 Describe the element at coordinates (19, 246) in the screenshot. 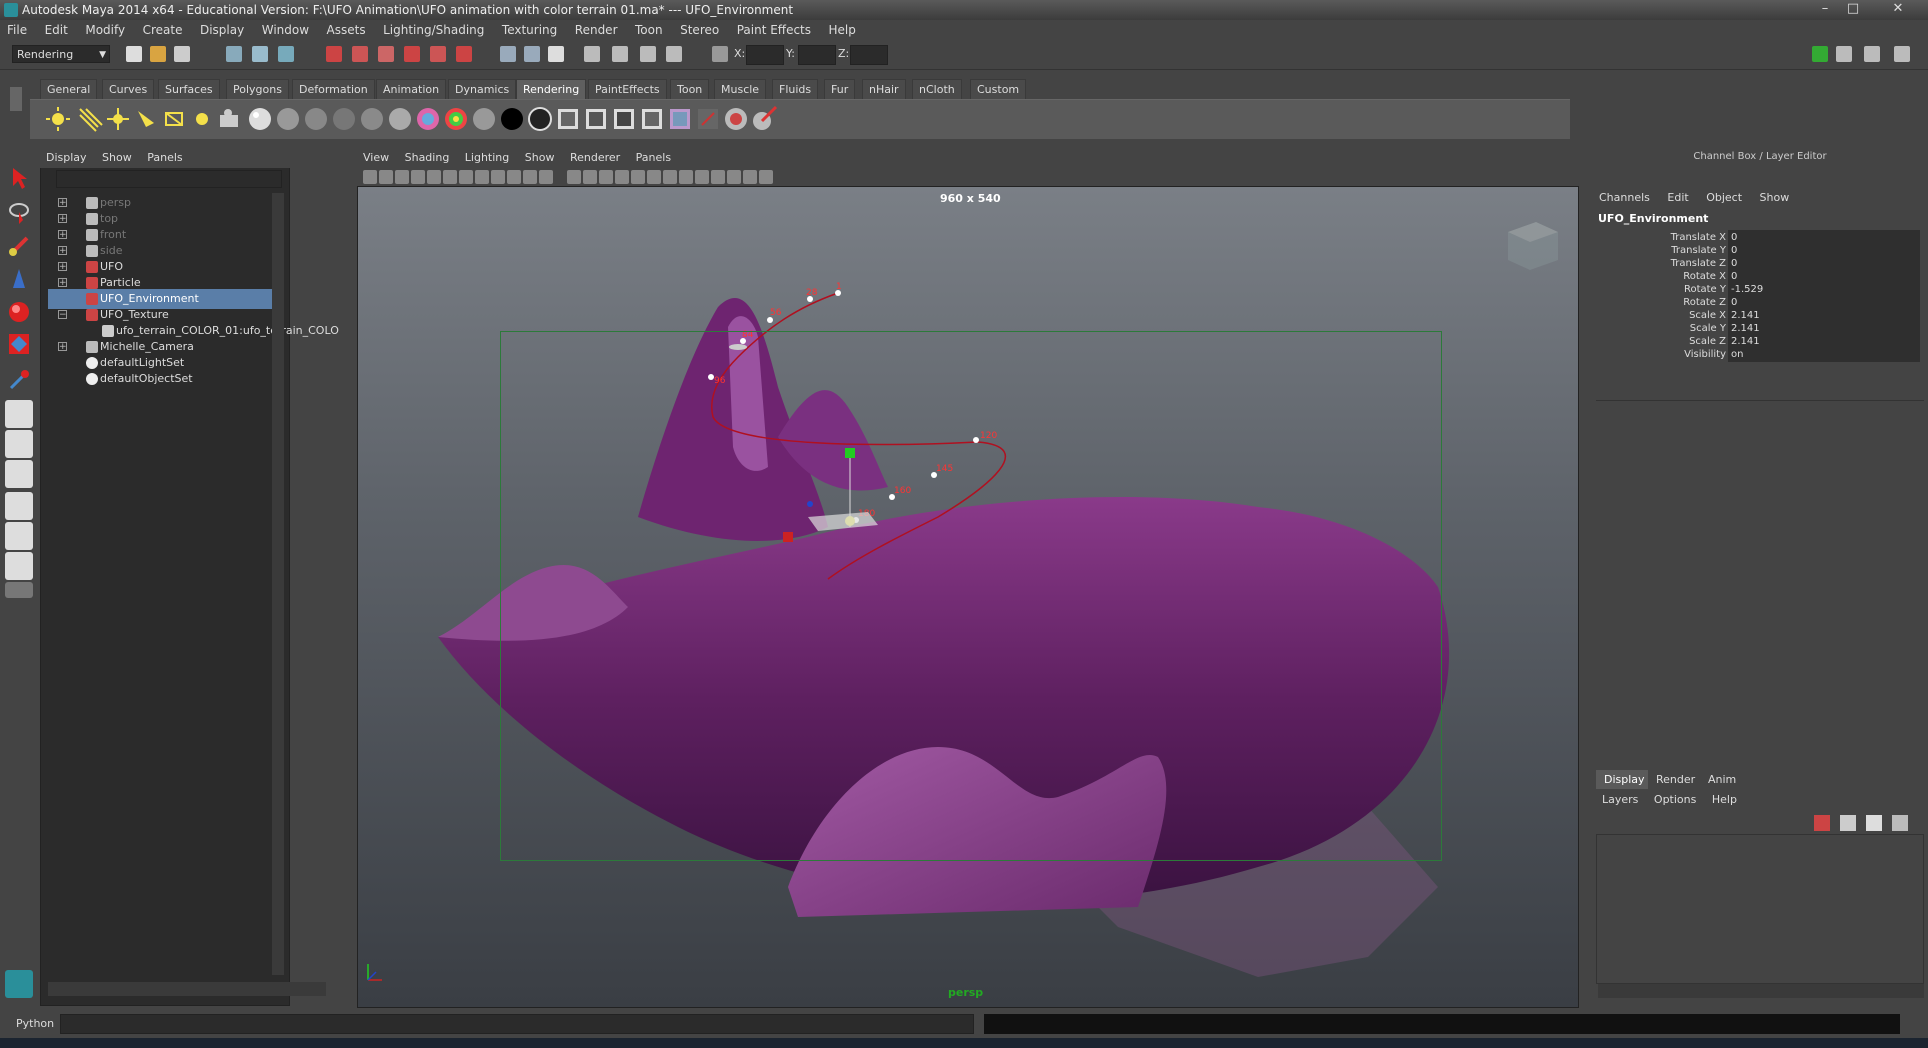

I see `paint-select-tool-icon` at that location.